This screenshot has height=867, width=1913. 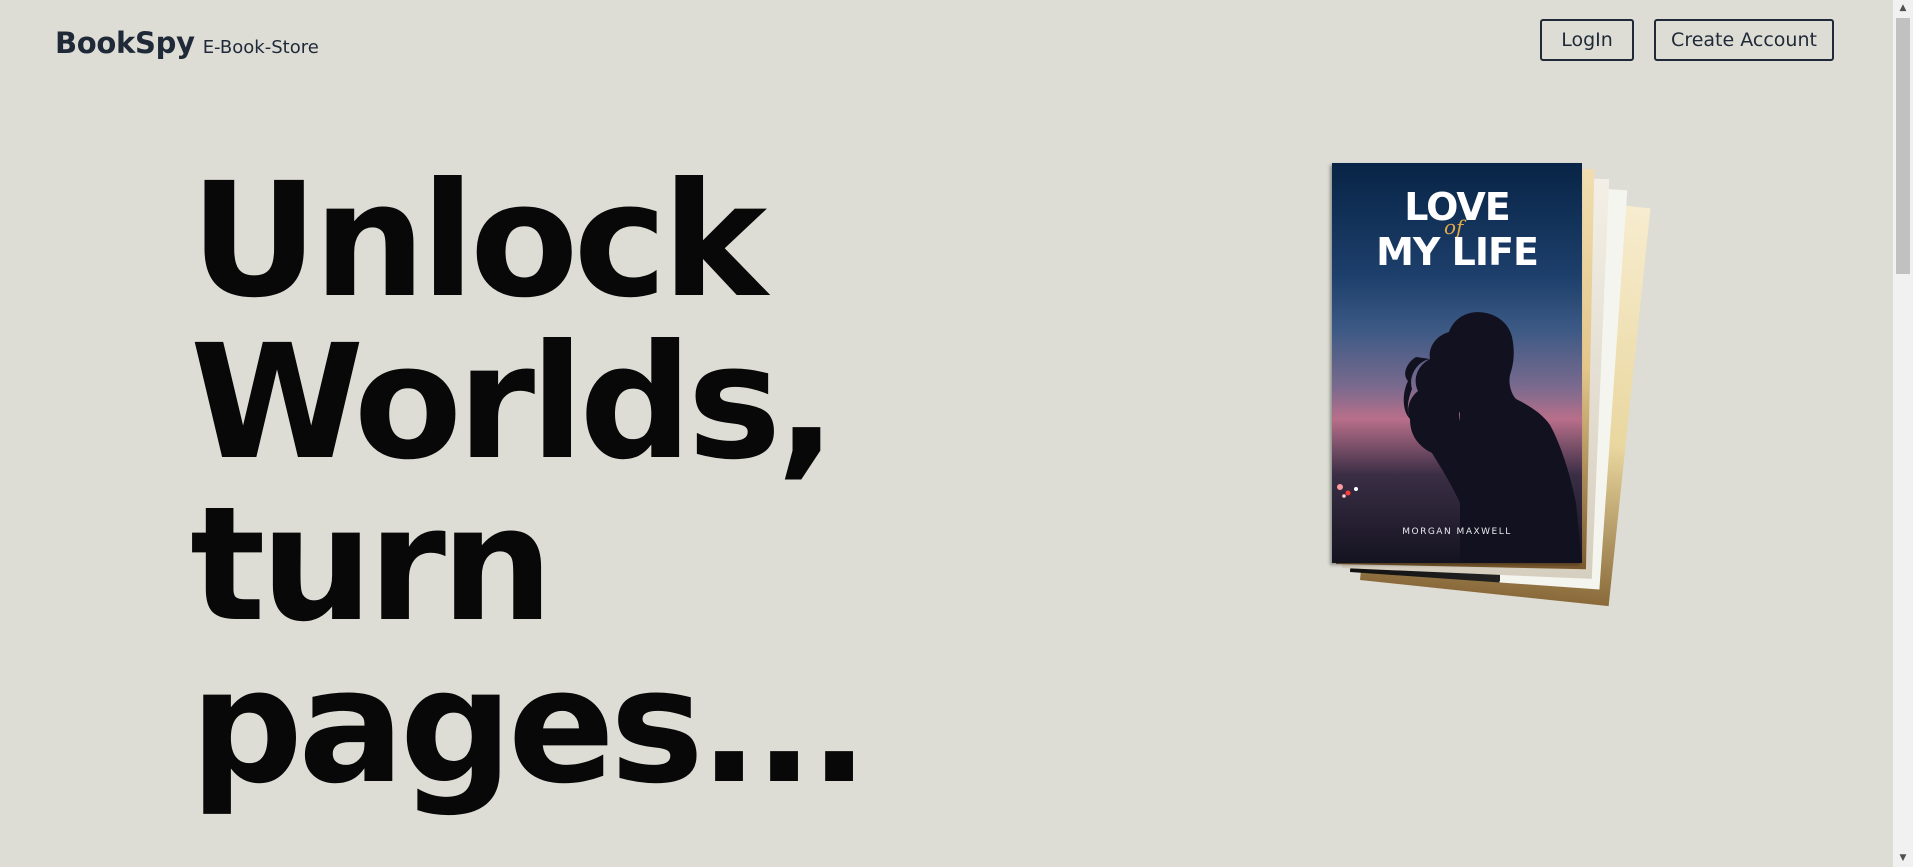 I want to click on brand-tagline: E-Book-Store, so click(x=260, y=47).